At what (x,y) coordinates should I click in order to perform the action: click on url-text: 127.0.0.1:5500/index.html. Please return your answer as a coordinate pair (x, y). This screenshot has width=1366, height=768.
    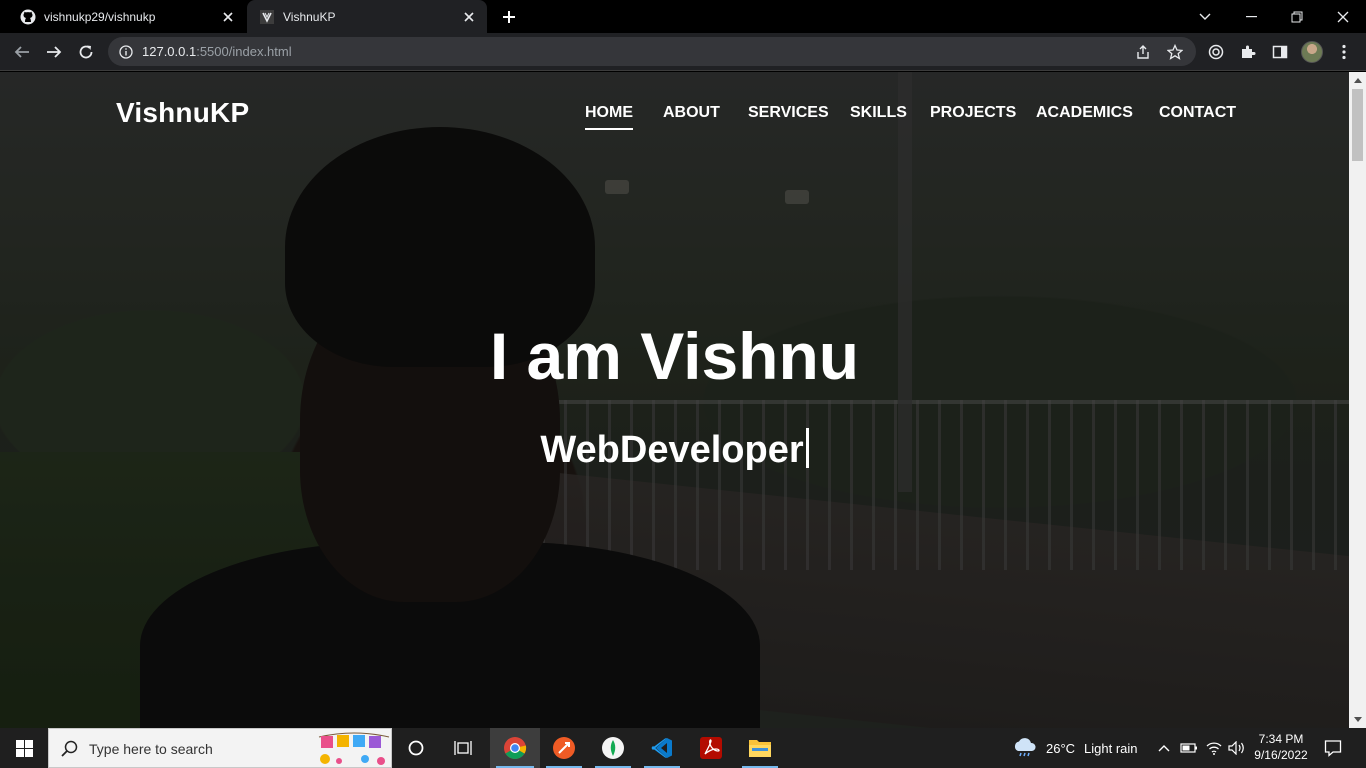
    Looking at the image, I should click on (217, 51).